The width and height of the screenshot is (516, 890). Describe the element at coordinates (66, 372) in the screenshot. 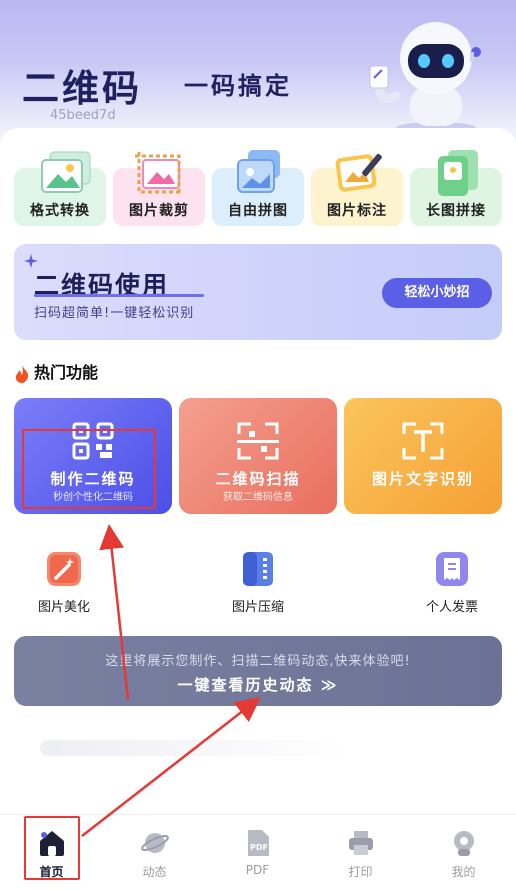

I see `section-title-text: 热门功能` at that location.